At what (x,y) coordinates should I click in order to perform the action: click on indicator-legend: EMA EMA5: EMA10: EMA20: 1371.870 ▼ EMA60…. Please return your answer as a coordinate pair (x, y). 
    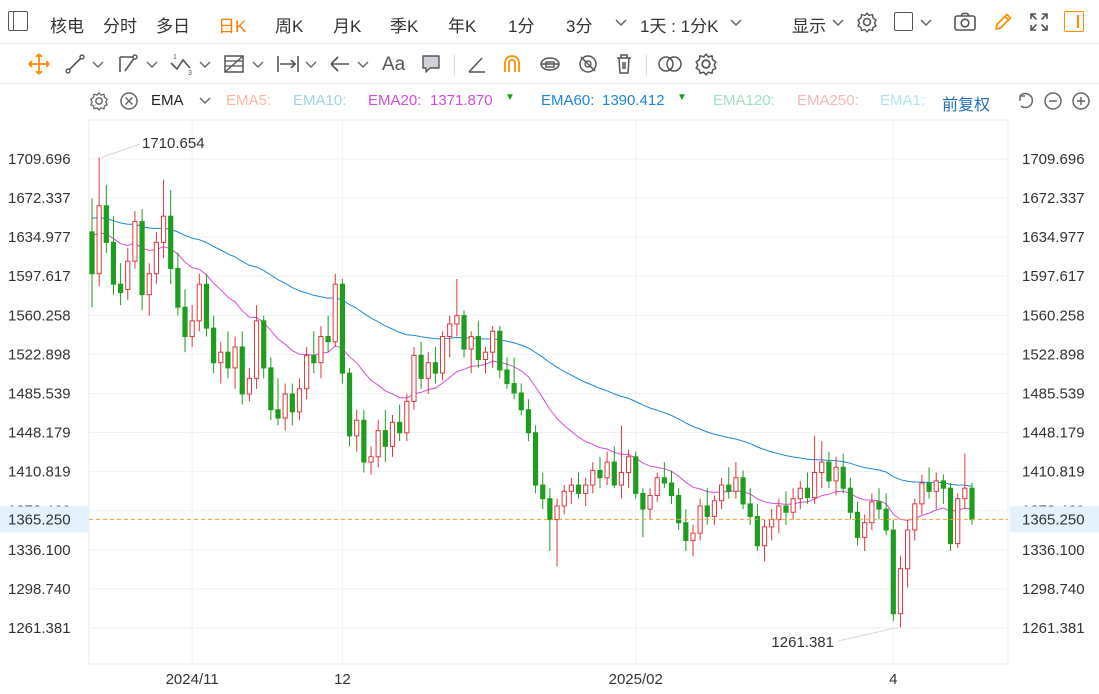
    Looking at the image, I should click on (549, 101).